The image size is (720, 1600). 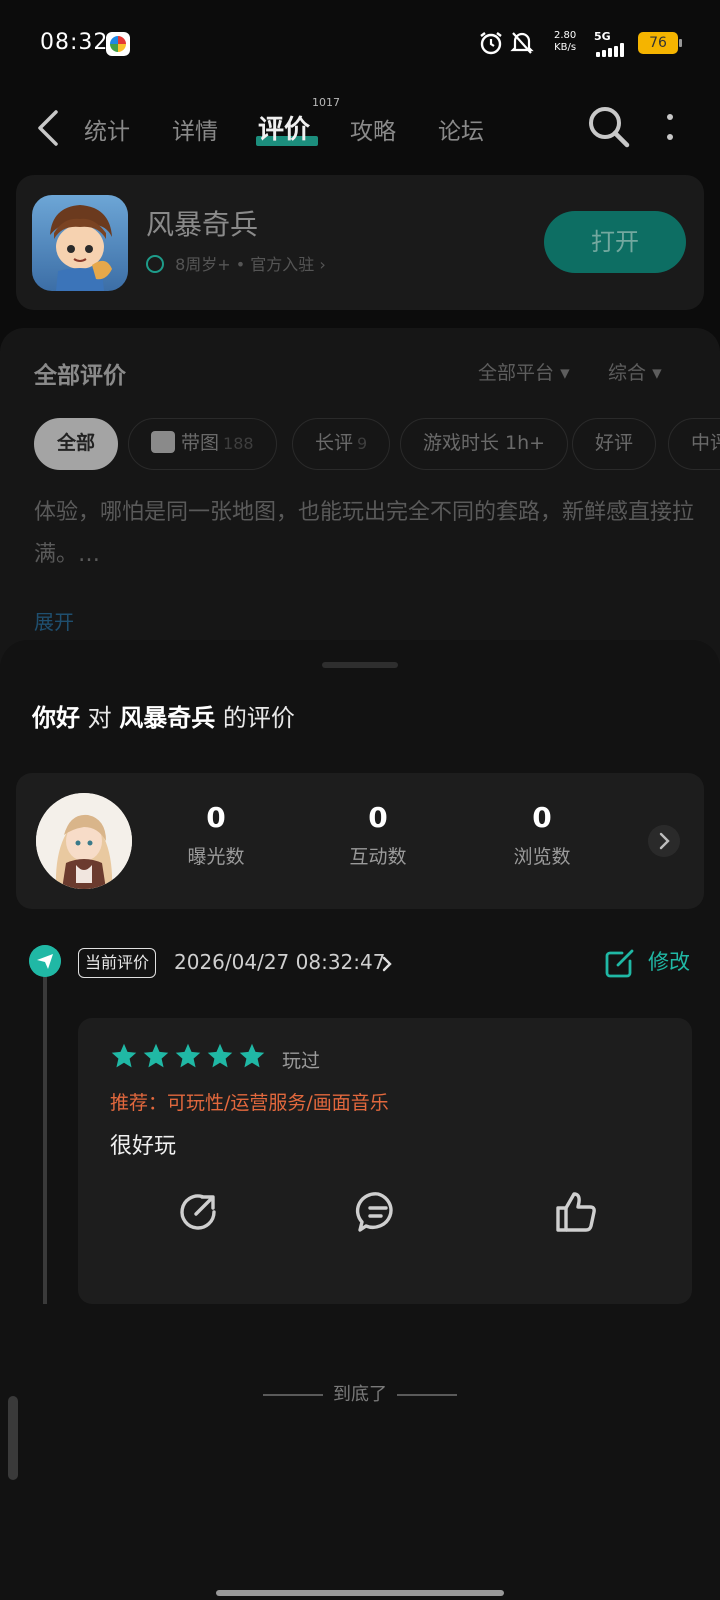 What do you see at coordinates (360, 1593) in the screenshot?
I see `home-indicator` at bounding box center [360, 1593].